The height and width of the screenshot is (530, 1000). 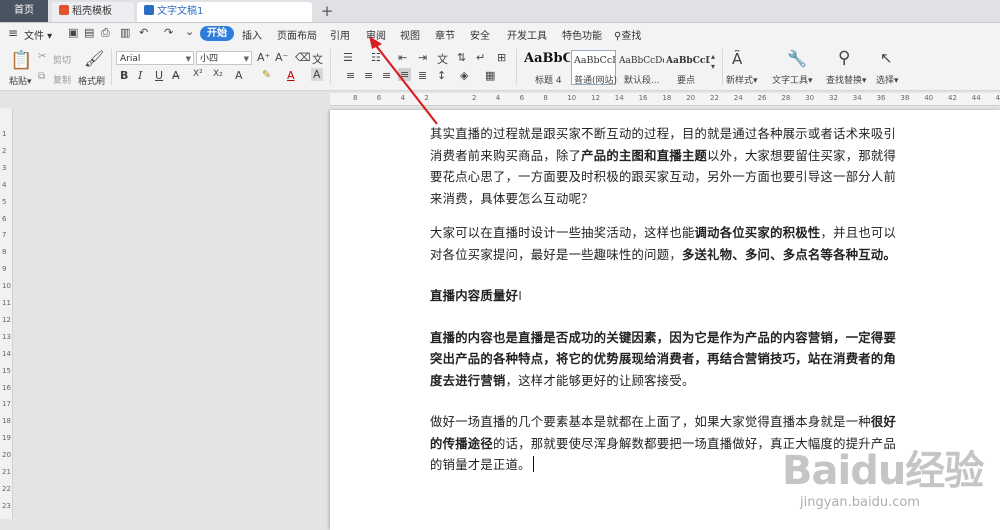 What do you see at coordinates (375, 42) in the screenshot?
I see `annotation-arrow-head` at bounding box center [375, 42].